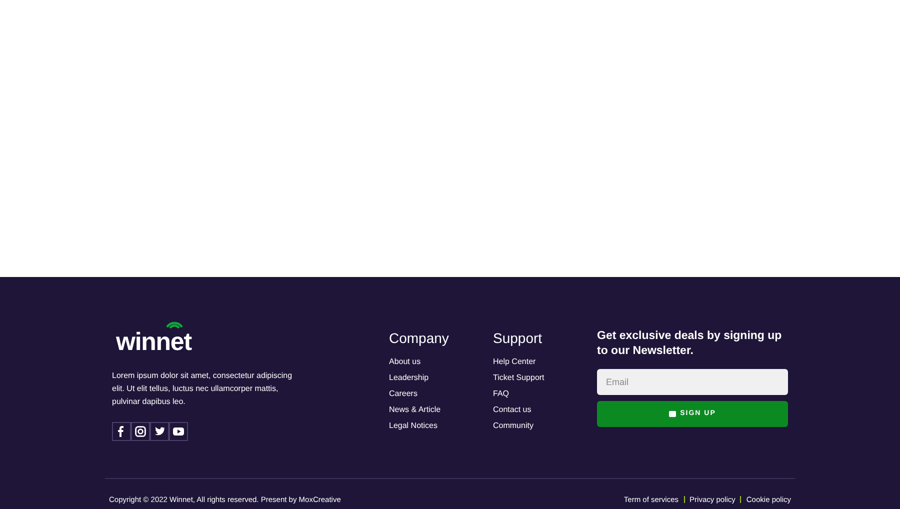 The height and width of the screenshot is (509, 900). Describe the element at coordinates (403, 394) in the screenshot. I see `footer-link: Careers` at that location.